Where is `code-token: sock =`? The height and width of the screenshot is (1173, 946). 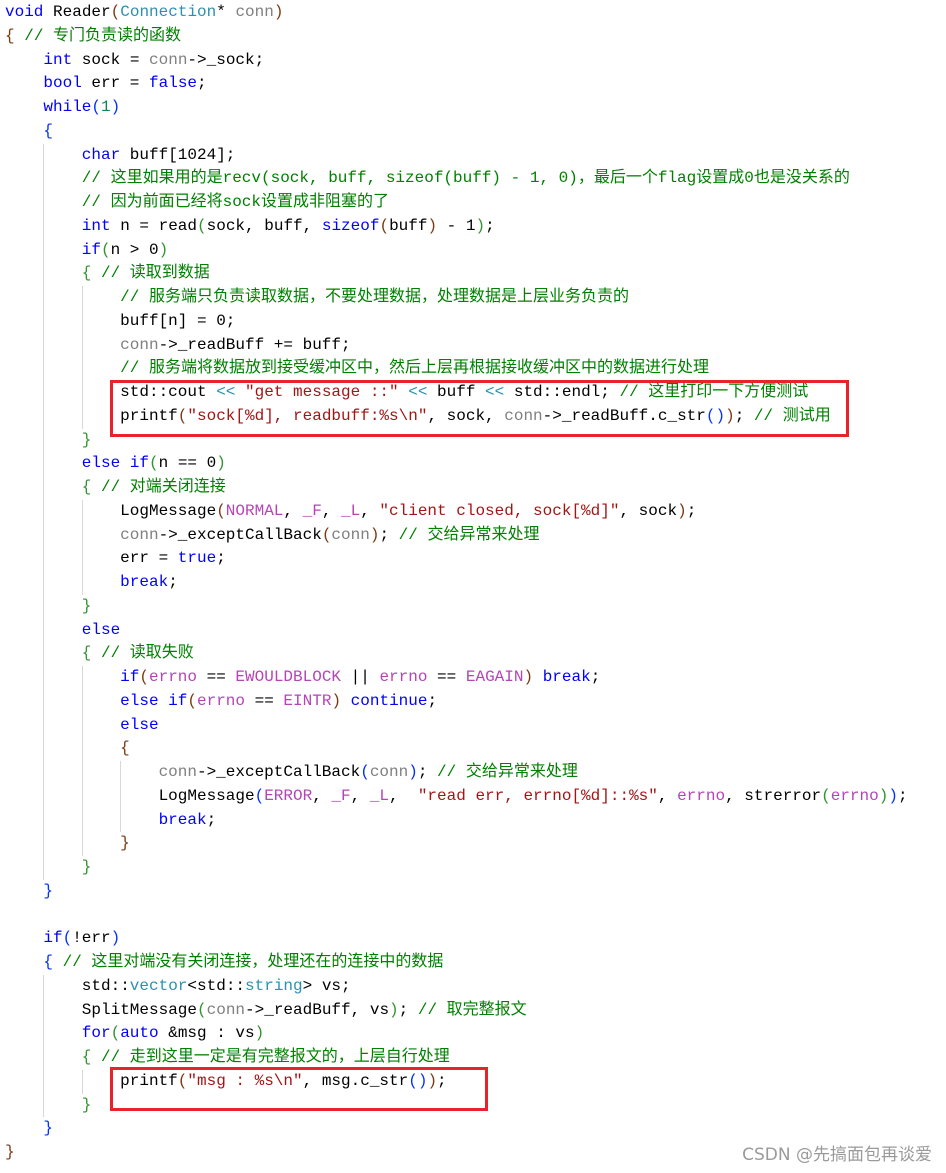 code-token: sock = is located at coordinates (111, 59).